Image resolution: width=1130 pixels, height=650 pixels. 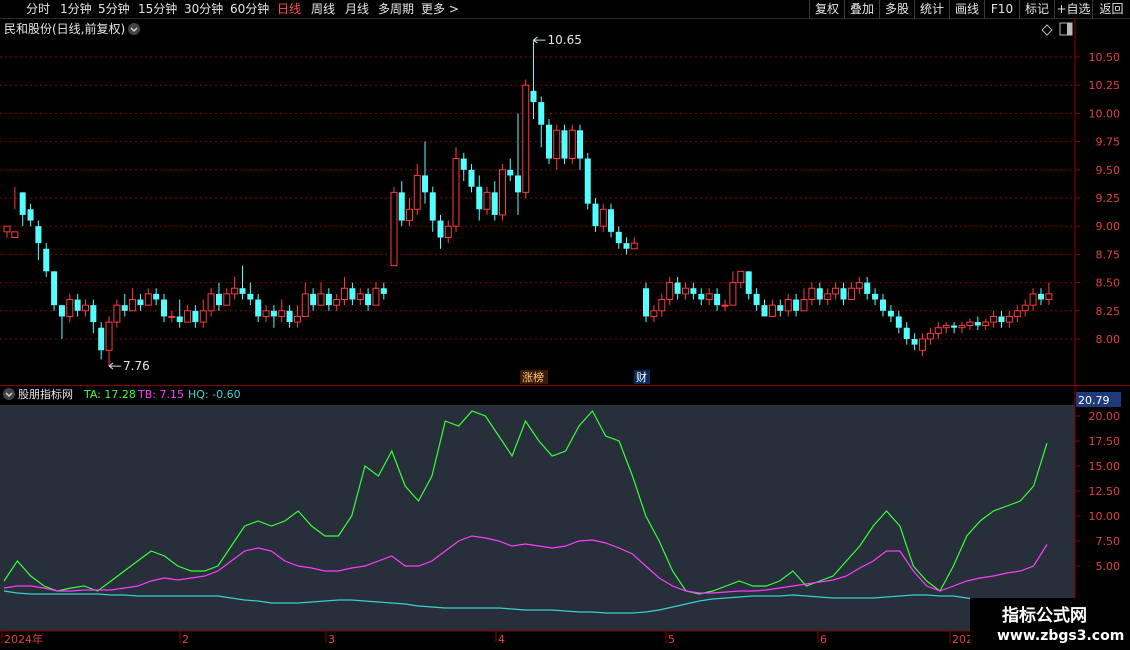 I want to click on svg-text: 20.79, so click(x=1094, y=400).